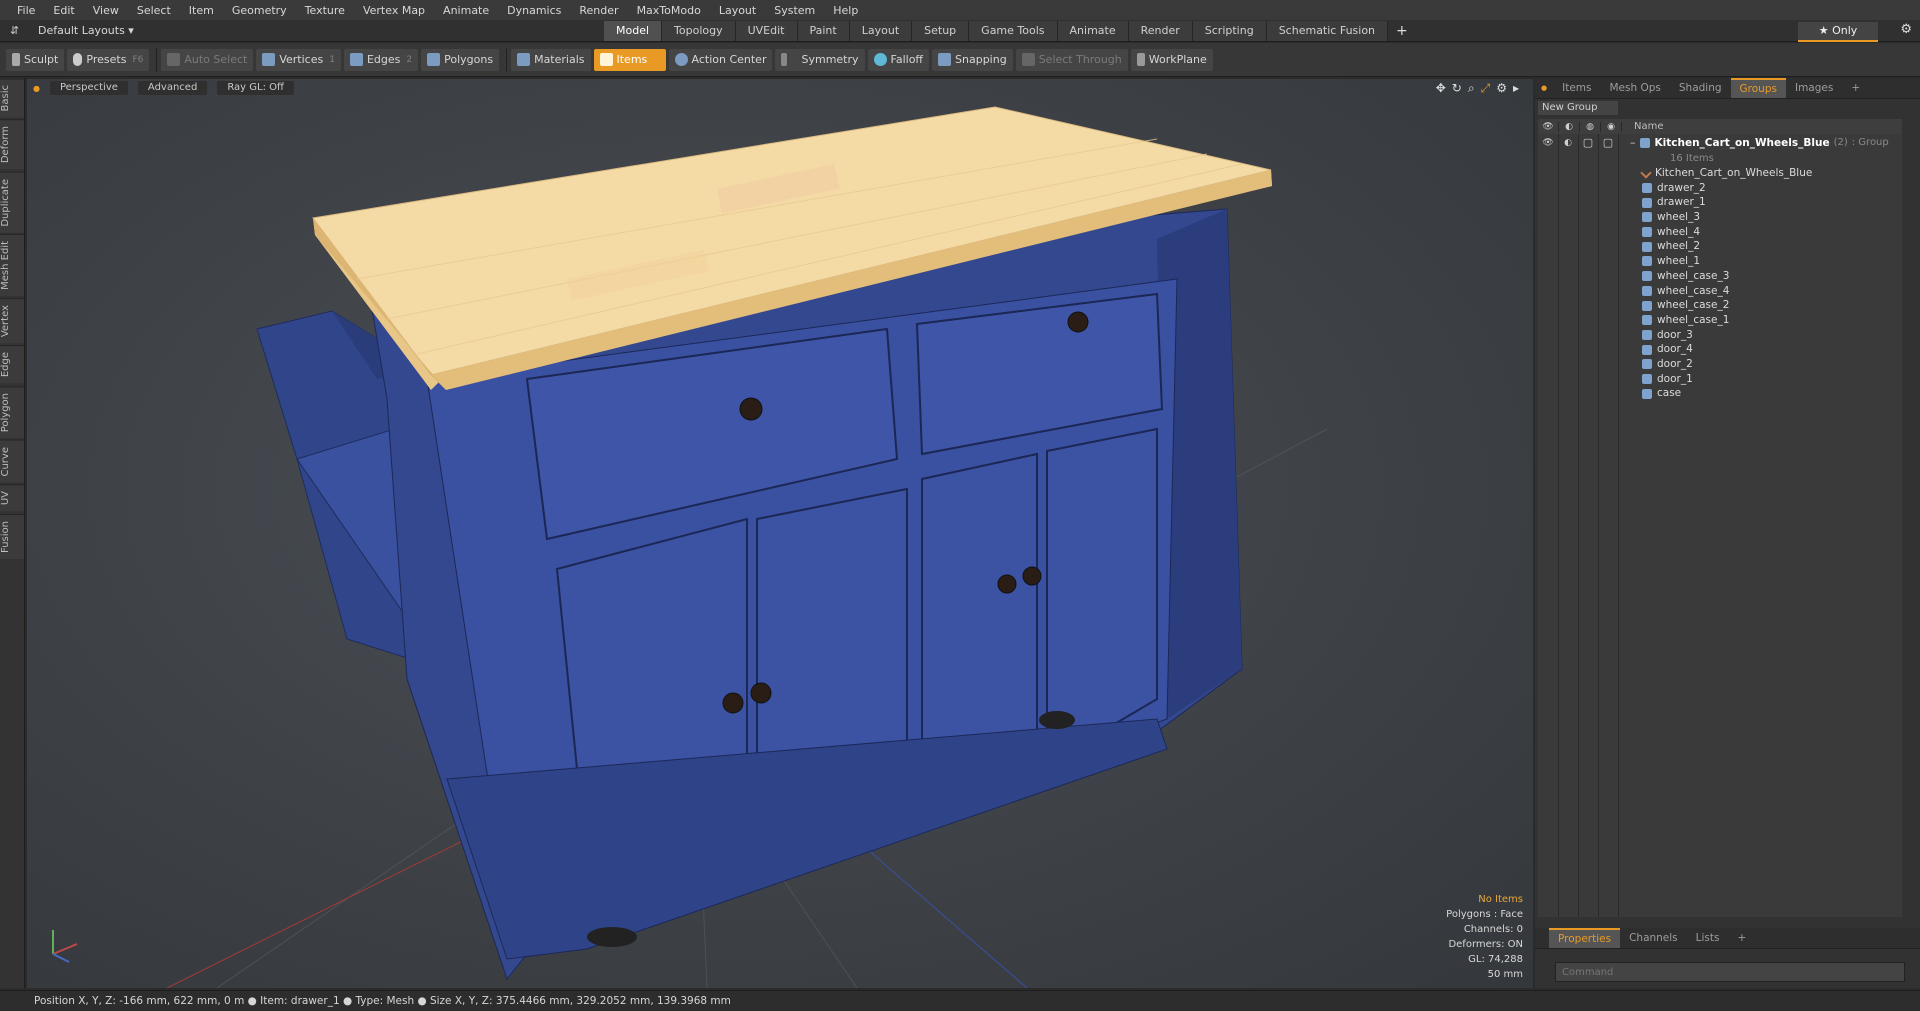 The image size is (1920, 1011). What do you see at coordinates (394, 10) in the screenshot?
I see `menu-vertex-map: Vertex Map` at bounding box center [394, 10].